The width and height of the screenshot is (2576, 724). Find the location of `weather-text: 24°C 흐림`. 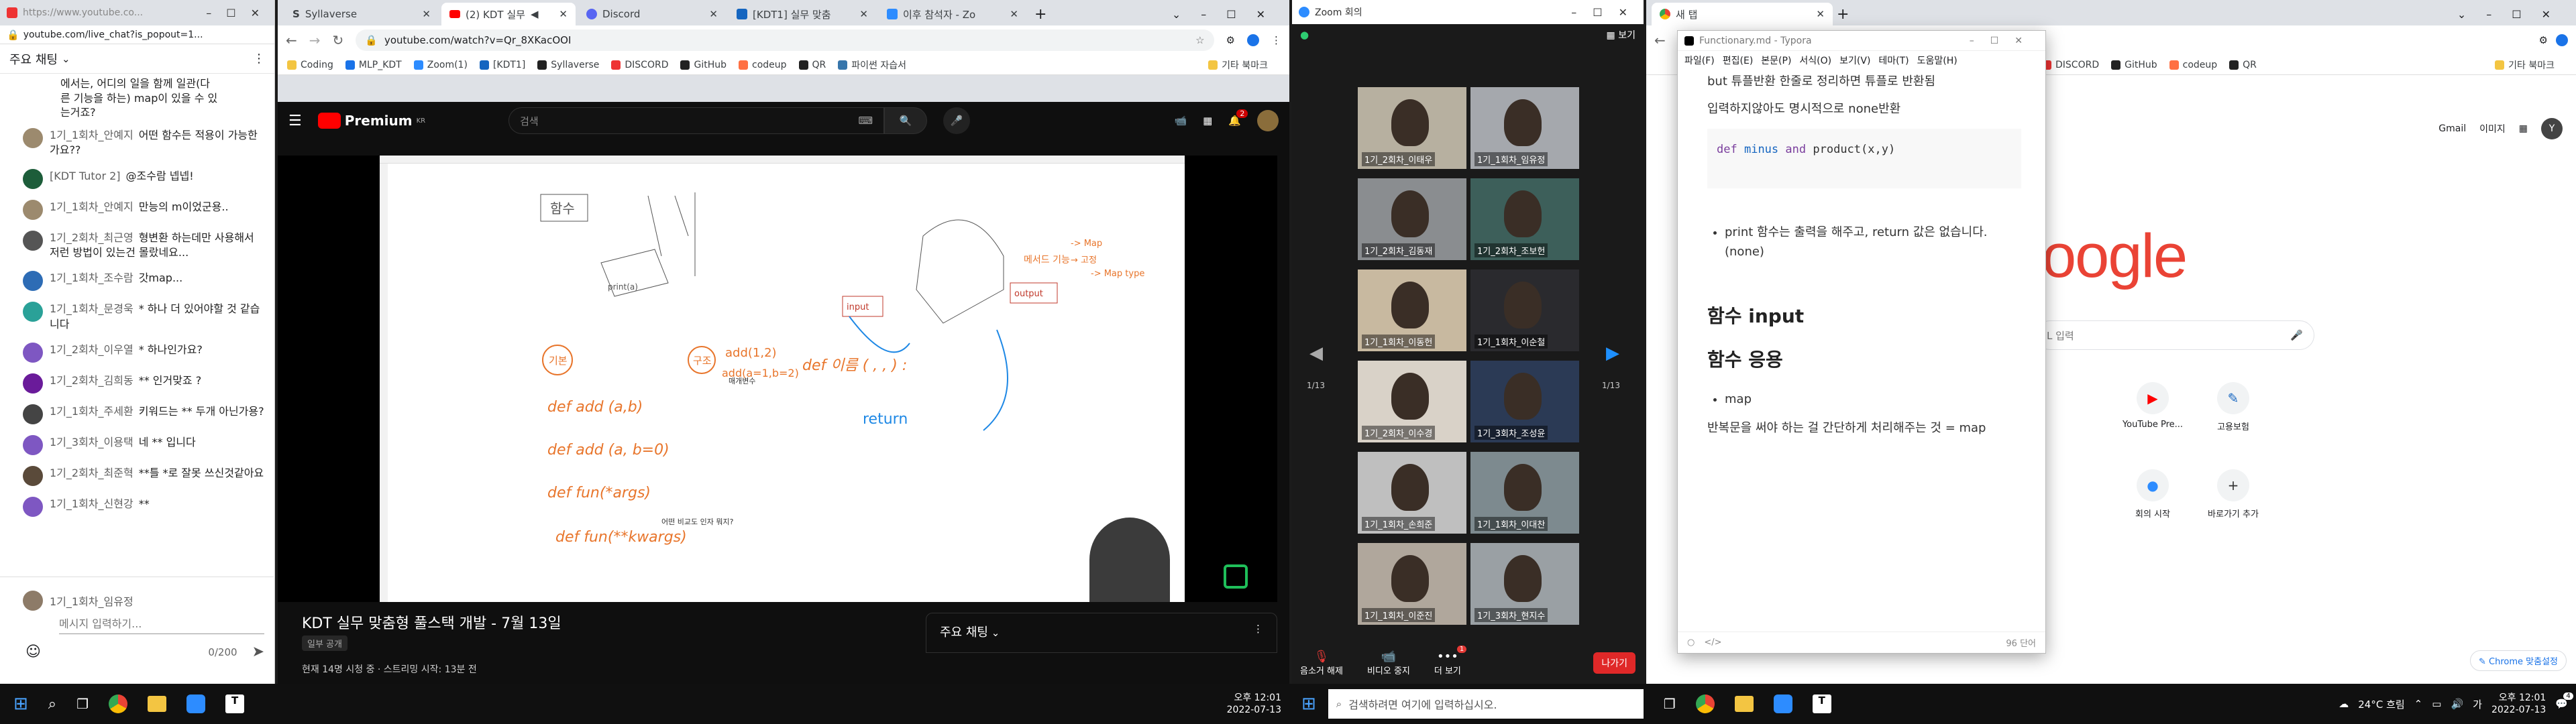

weather-text: 24°C 흐림 is located at coordinates (2381, 704).